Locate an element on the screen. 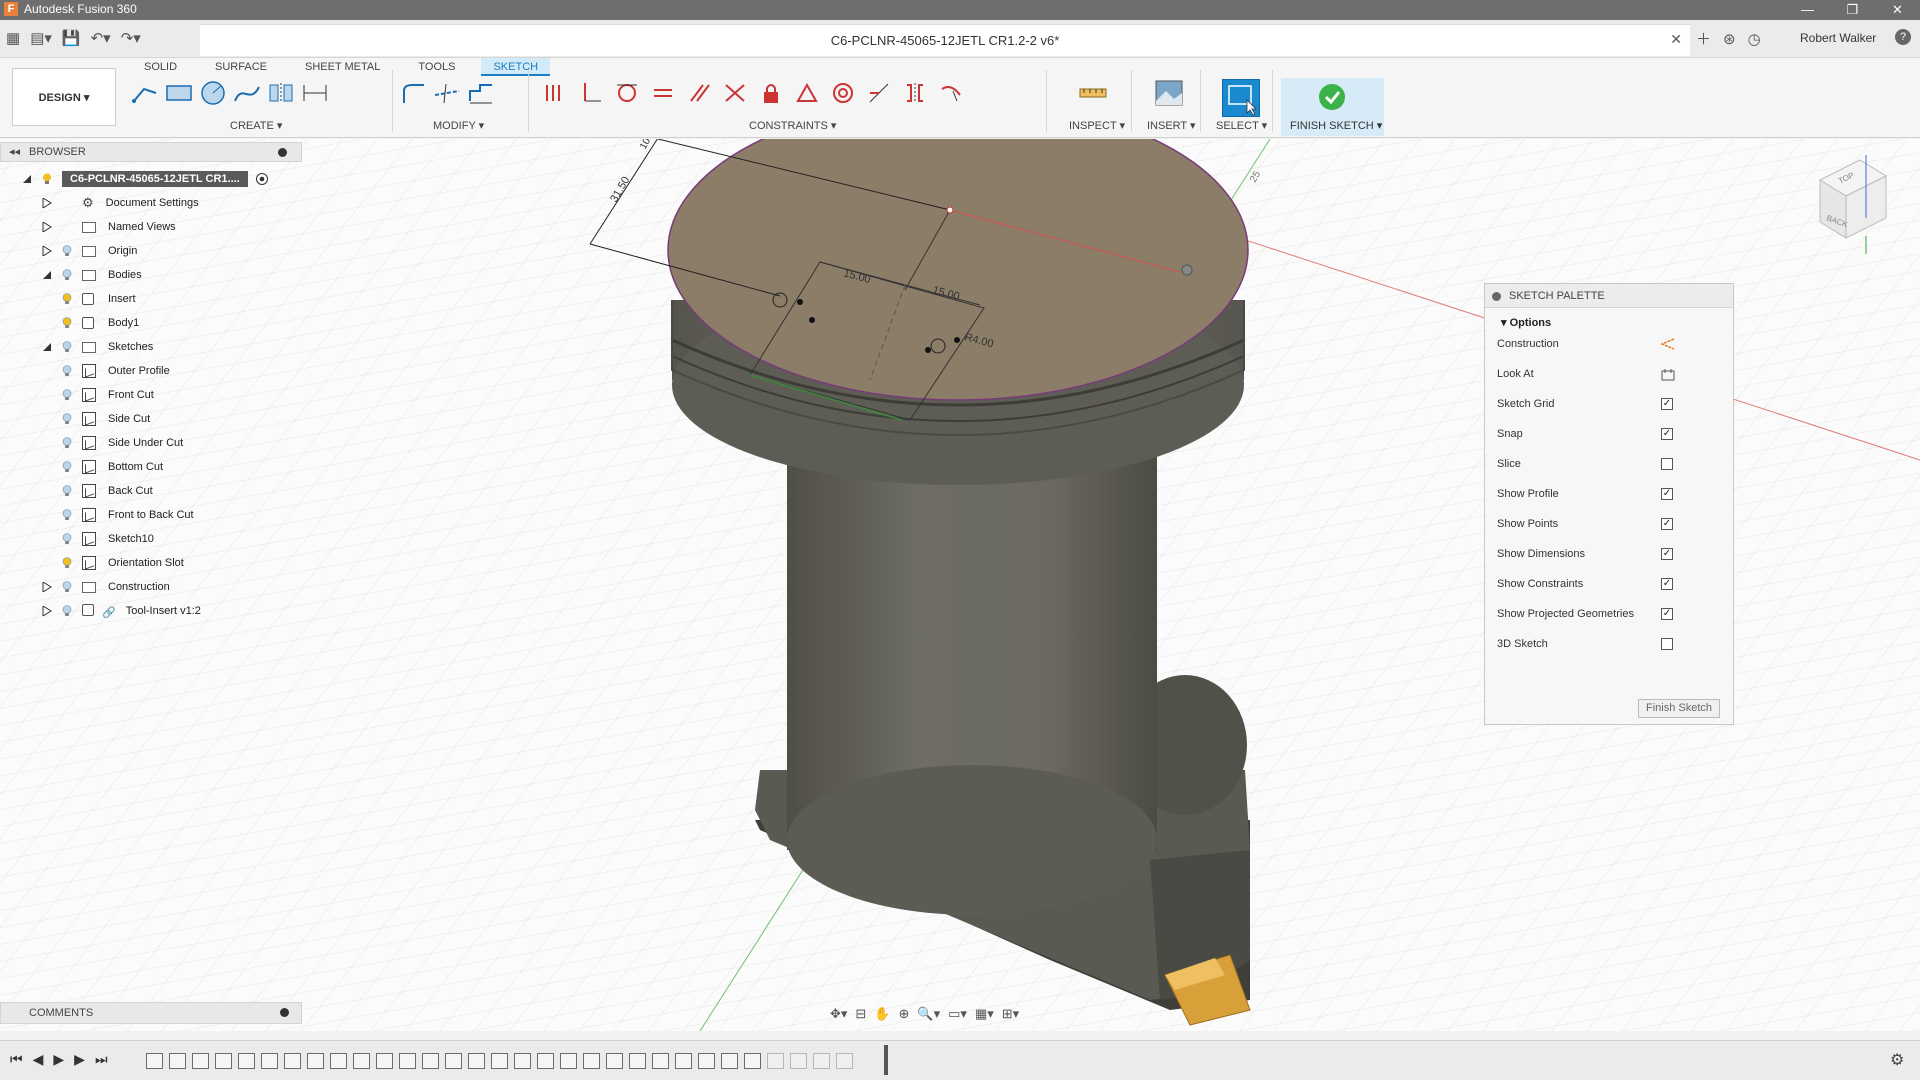 This screenshot has height=1080, width=1920. comments-panel: COMMENTS is located at coordinates (151, 1013).